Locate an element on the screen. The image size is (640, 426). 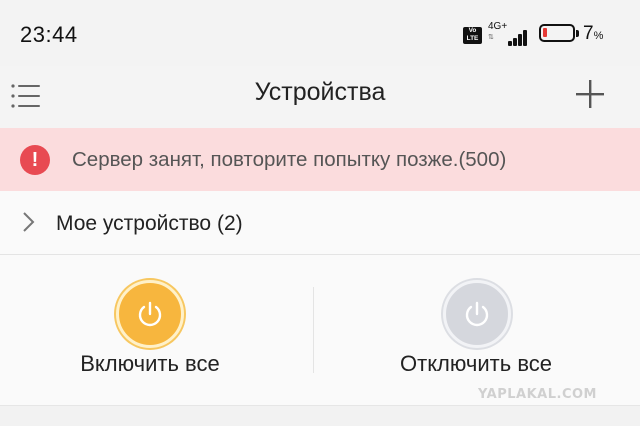
hamburger-menu-icon is located at coordinates (25, 96).